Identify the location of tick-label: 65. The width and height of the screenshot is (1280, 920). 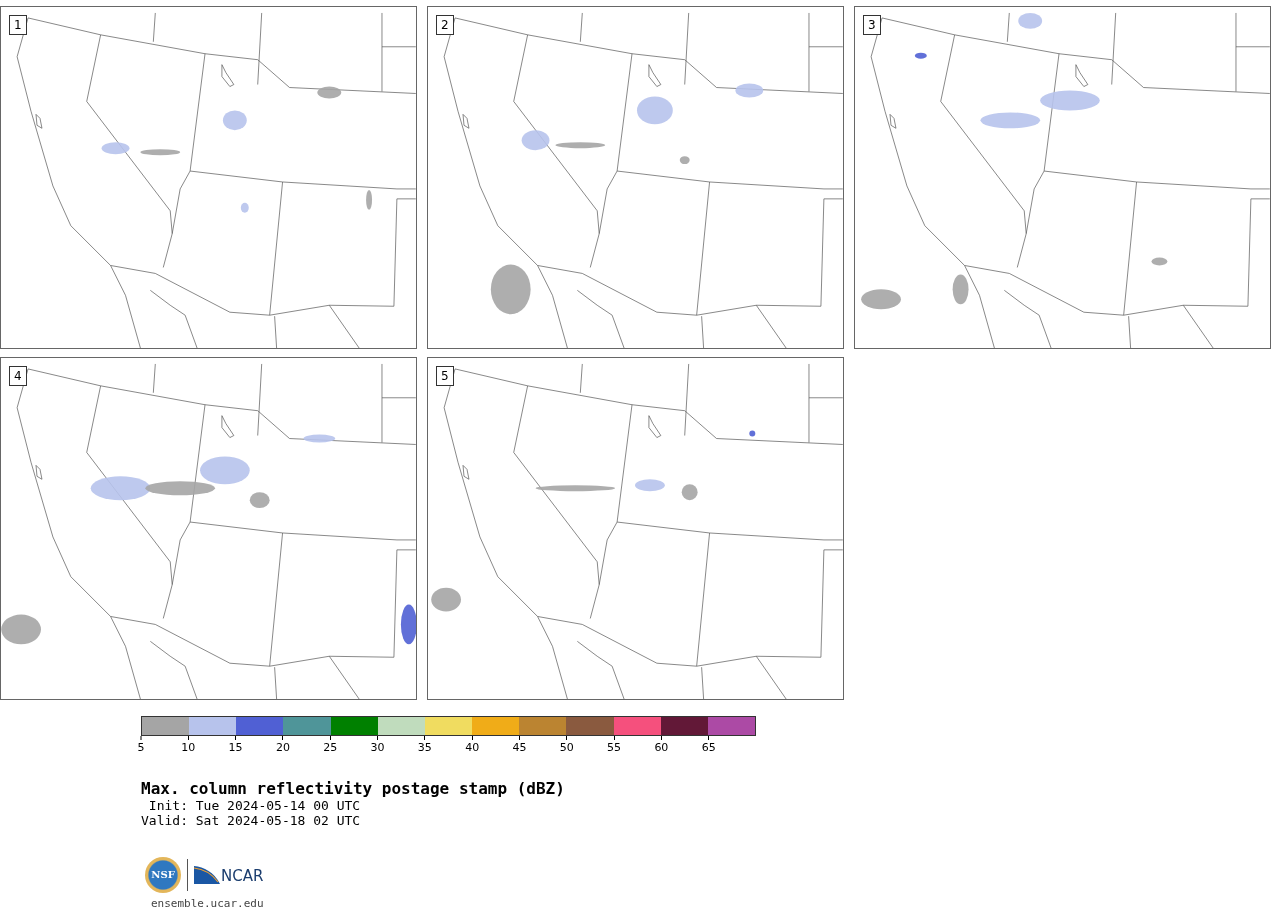
(708, 748).